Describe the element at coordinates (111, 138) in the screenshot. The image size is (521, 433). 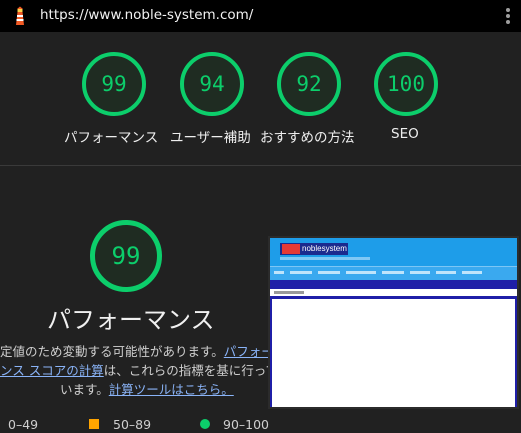
I see `gauge-label: パフォーマンス` at that location.